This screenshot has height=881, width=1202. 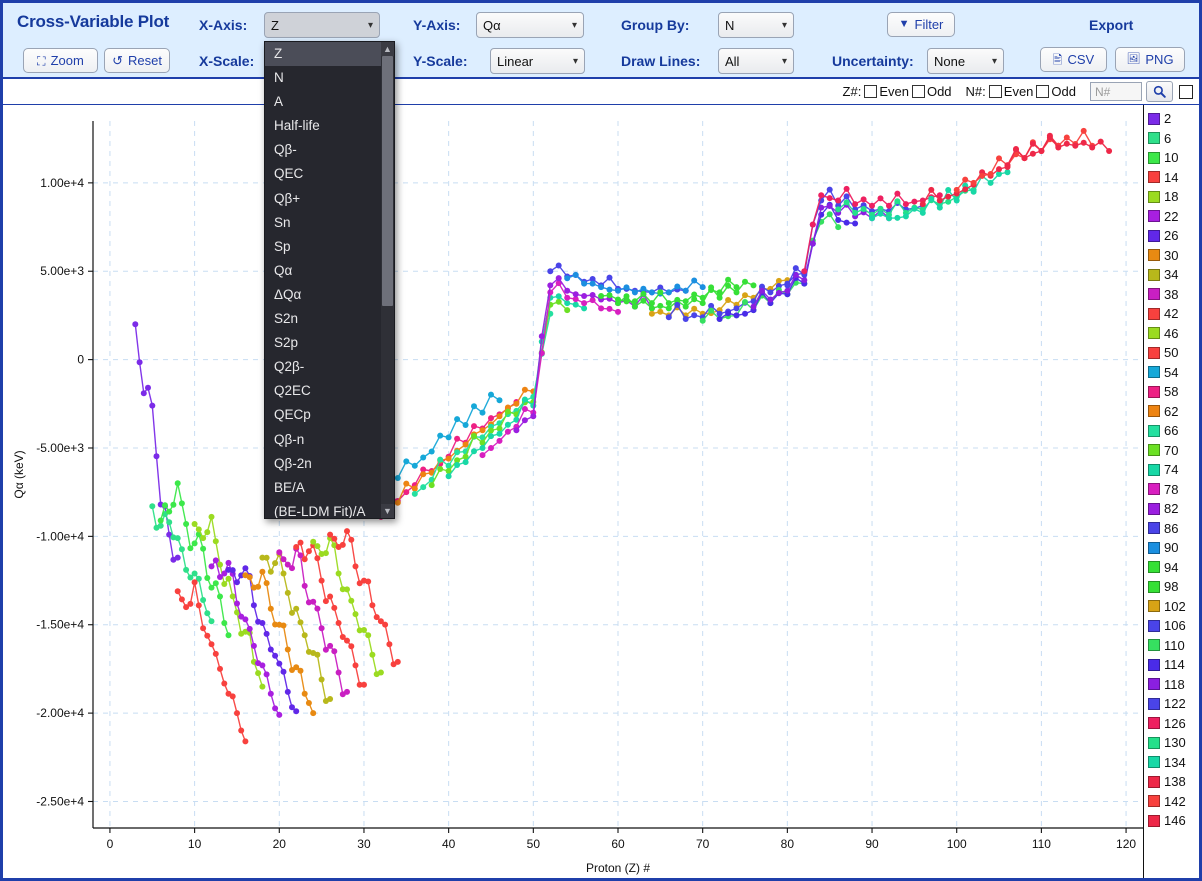 What do you see at coordinates (1173, 373) in the screenshot?
I see `legend-item: 54` at bounding box center [1173, 373].